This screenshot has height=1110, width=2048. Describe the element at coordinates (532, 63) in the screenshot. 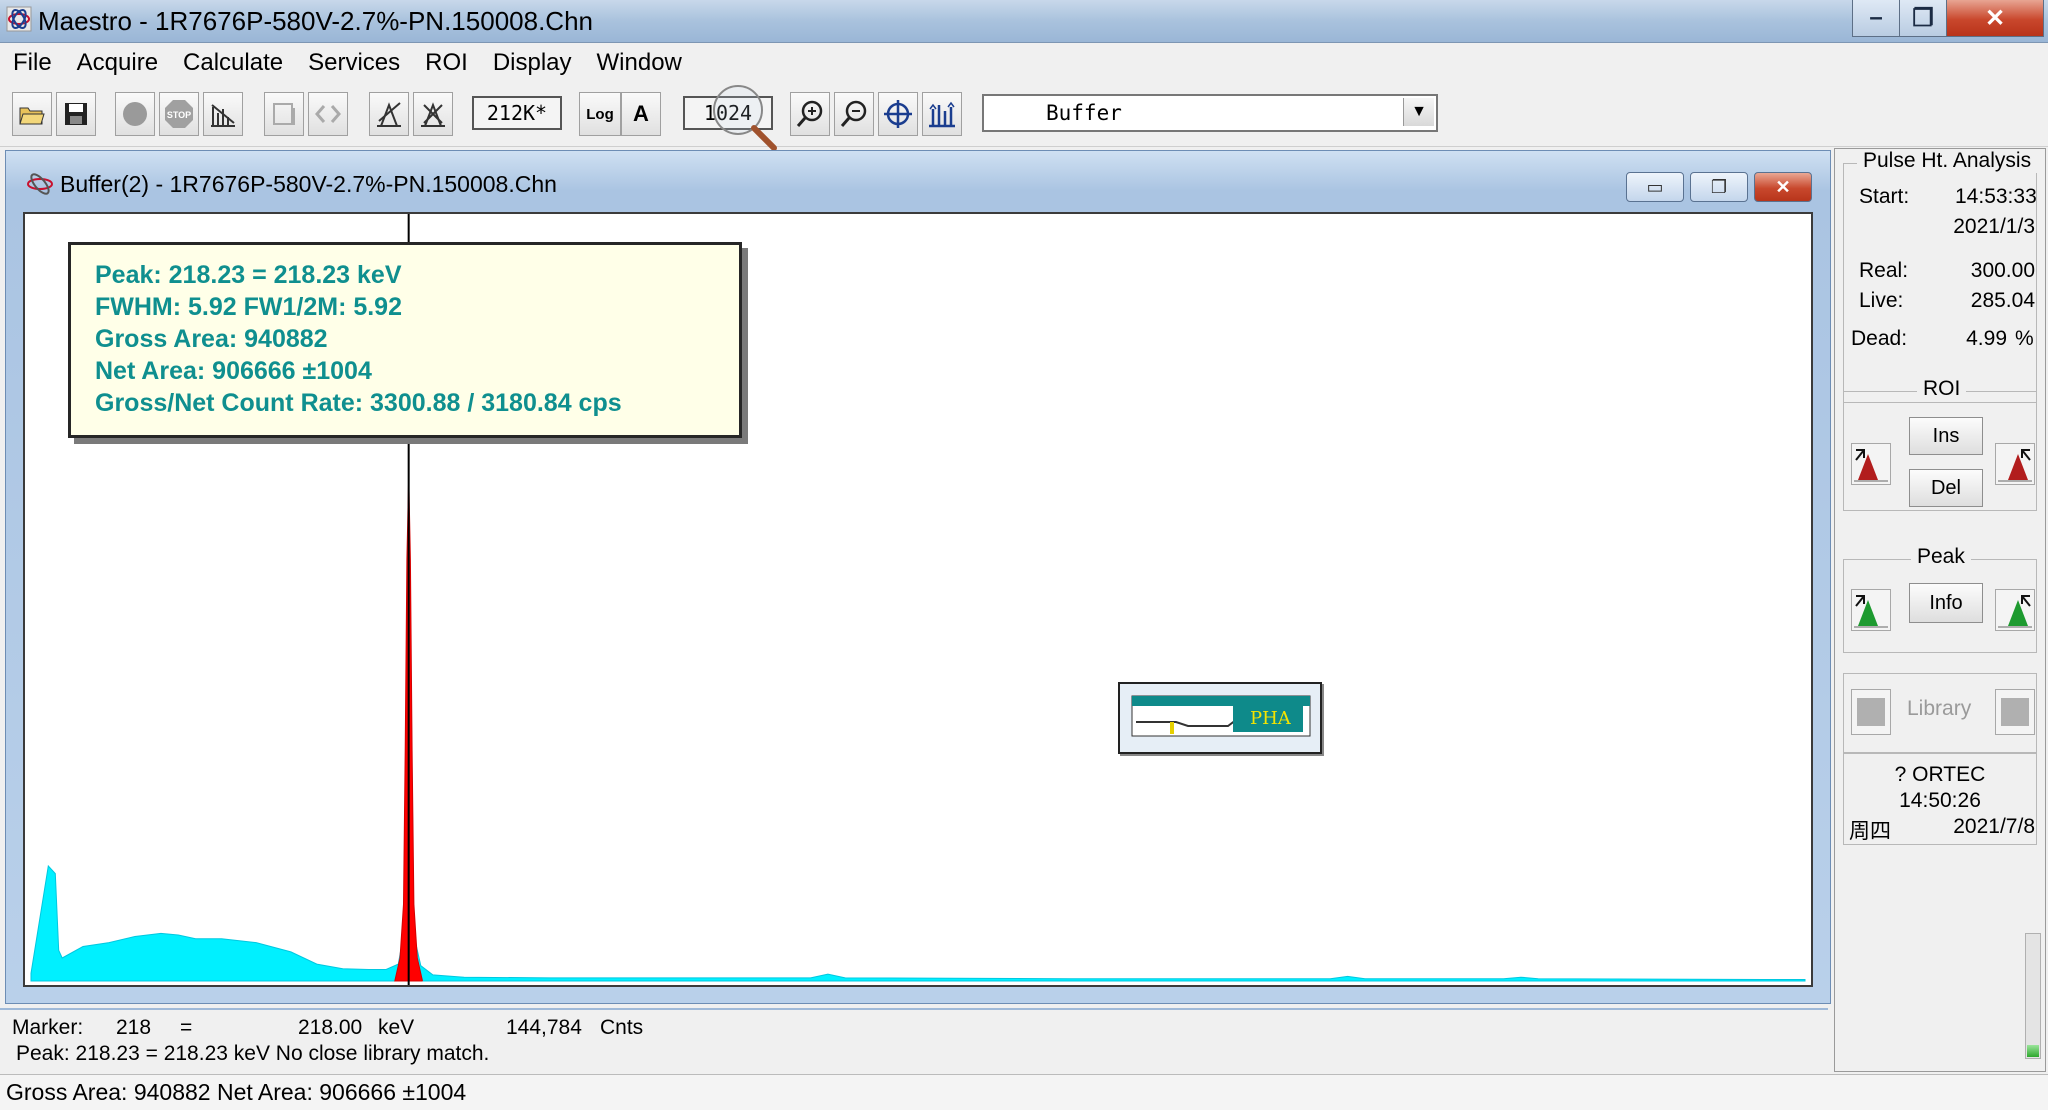

I see `menu-display: Display` at that location.